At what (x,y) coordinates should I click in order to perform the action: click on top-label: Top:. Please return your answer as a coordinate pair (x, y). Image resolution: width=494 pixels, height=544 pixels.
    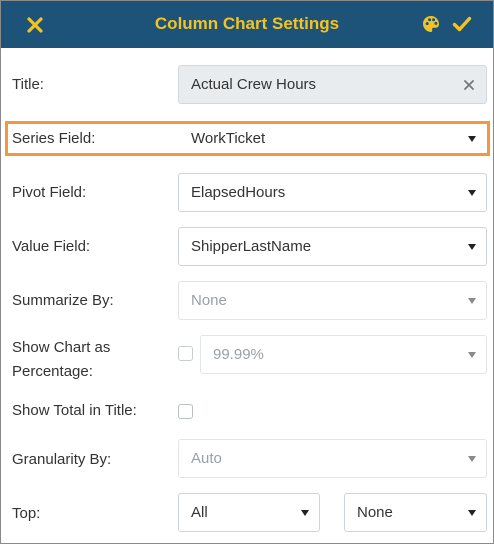
    Looking at the image, I should click on (26, 513).